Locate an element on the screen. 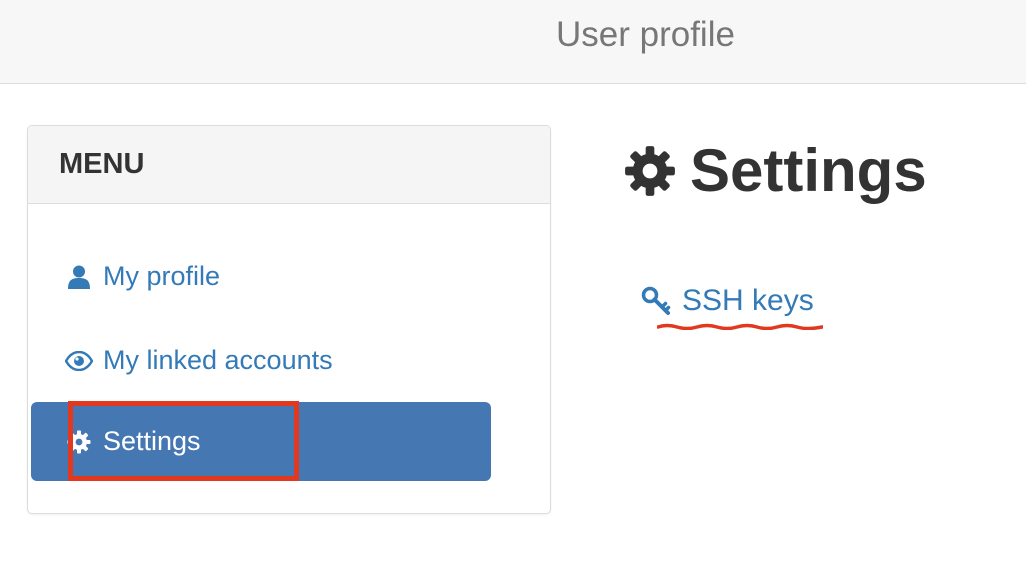  menu-item-my-linked-accounts: My linked accounts is located at coordinates (261, 360).